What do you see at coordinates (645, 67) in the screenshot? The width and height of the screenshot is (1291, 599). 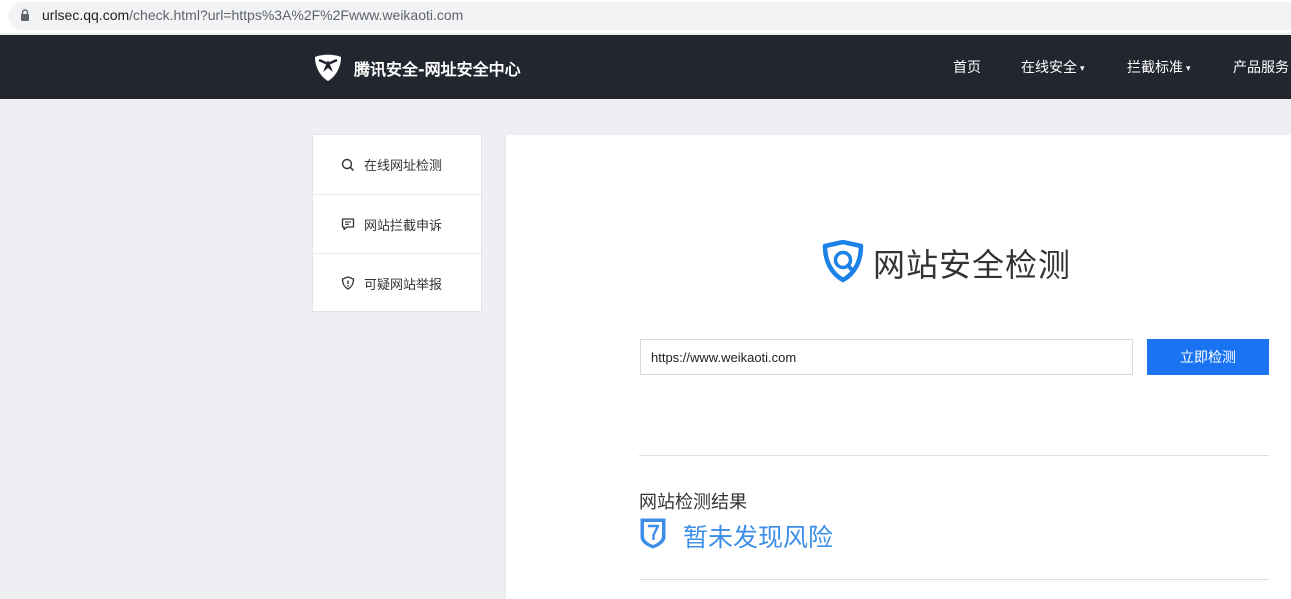 I see `site-header: 腾讯安全-网址安全中心 首页 在线安全 ▾ 拦截标准 ▾ 产品服务` at bounding box center [645, 67].